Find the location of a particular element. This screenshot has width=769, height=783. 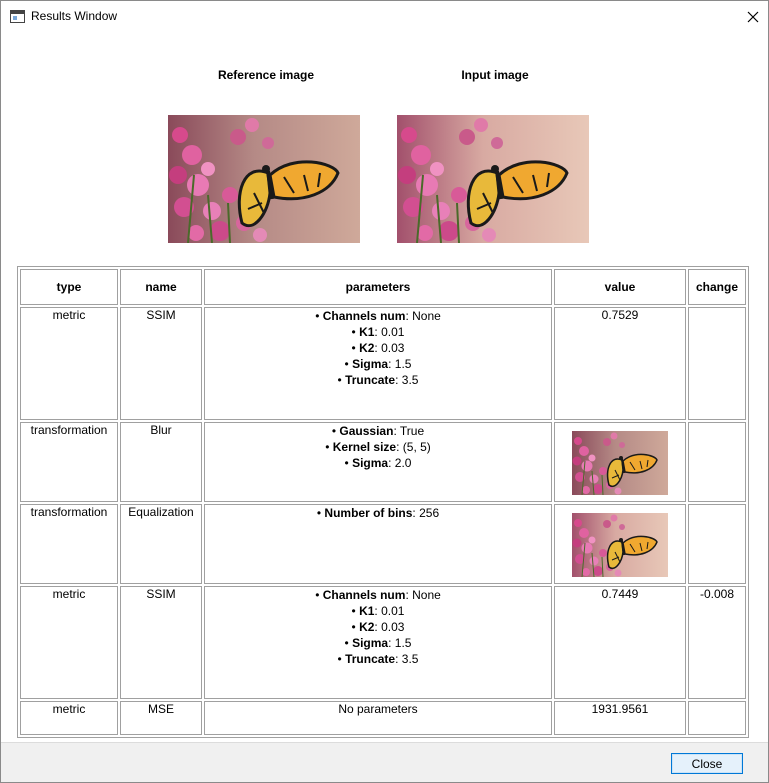

table-header-row: type name parameters value change is located at coordinates (383, 287).